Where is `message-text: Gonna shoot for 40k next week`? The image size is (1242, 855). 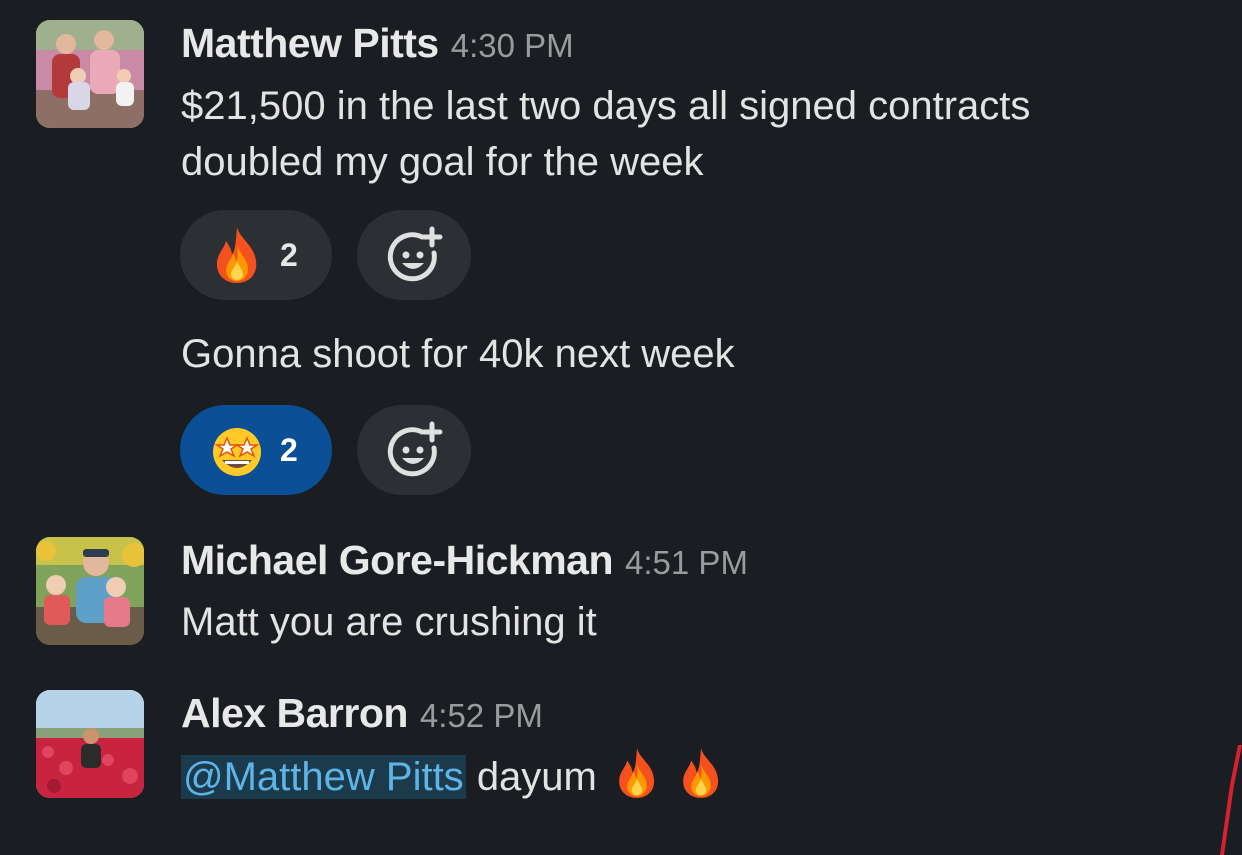
message-text: Gonna shoot for 40k next week is located at coordinates (458, 354).